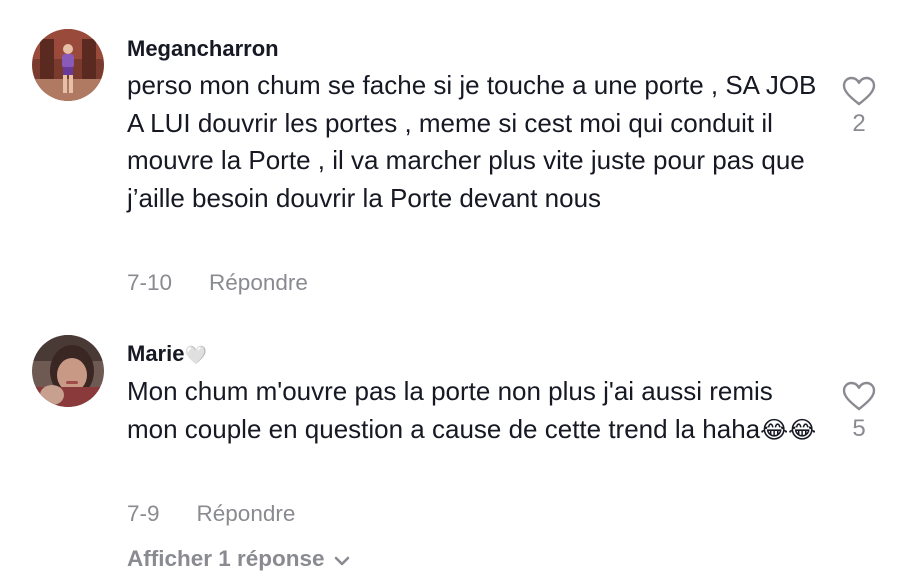  Describe the element at coordinates (143, 513) in the screenshot. I see `comment-date: 7-9` at that location.